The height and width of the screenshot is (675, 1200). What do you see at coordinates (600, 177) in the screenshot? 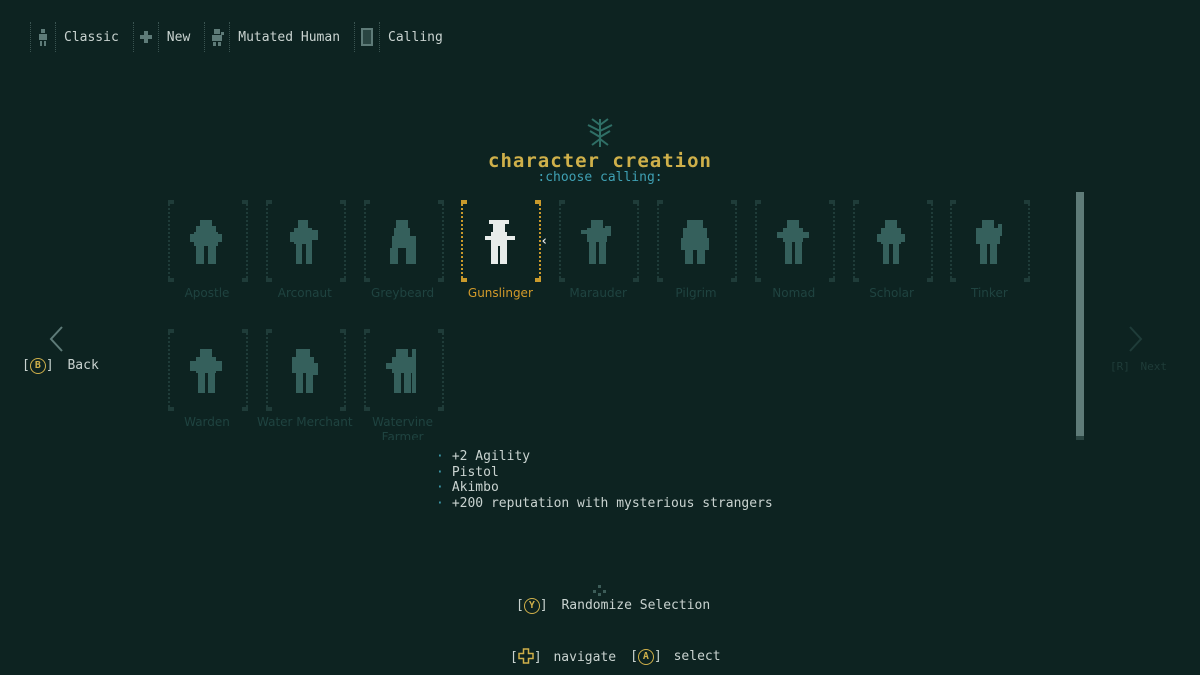
I see `page-subtitle: :choose calling:` at bounding box center [600, 177].